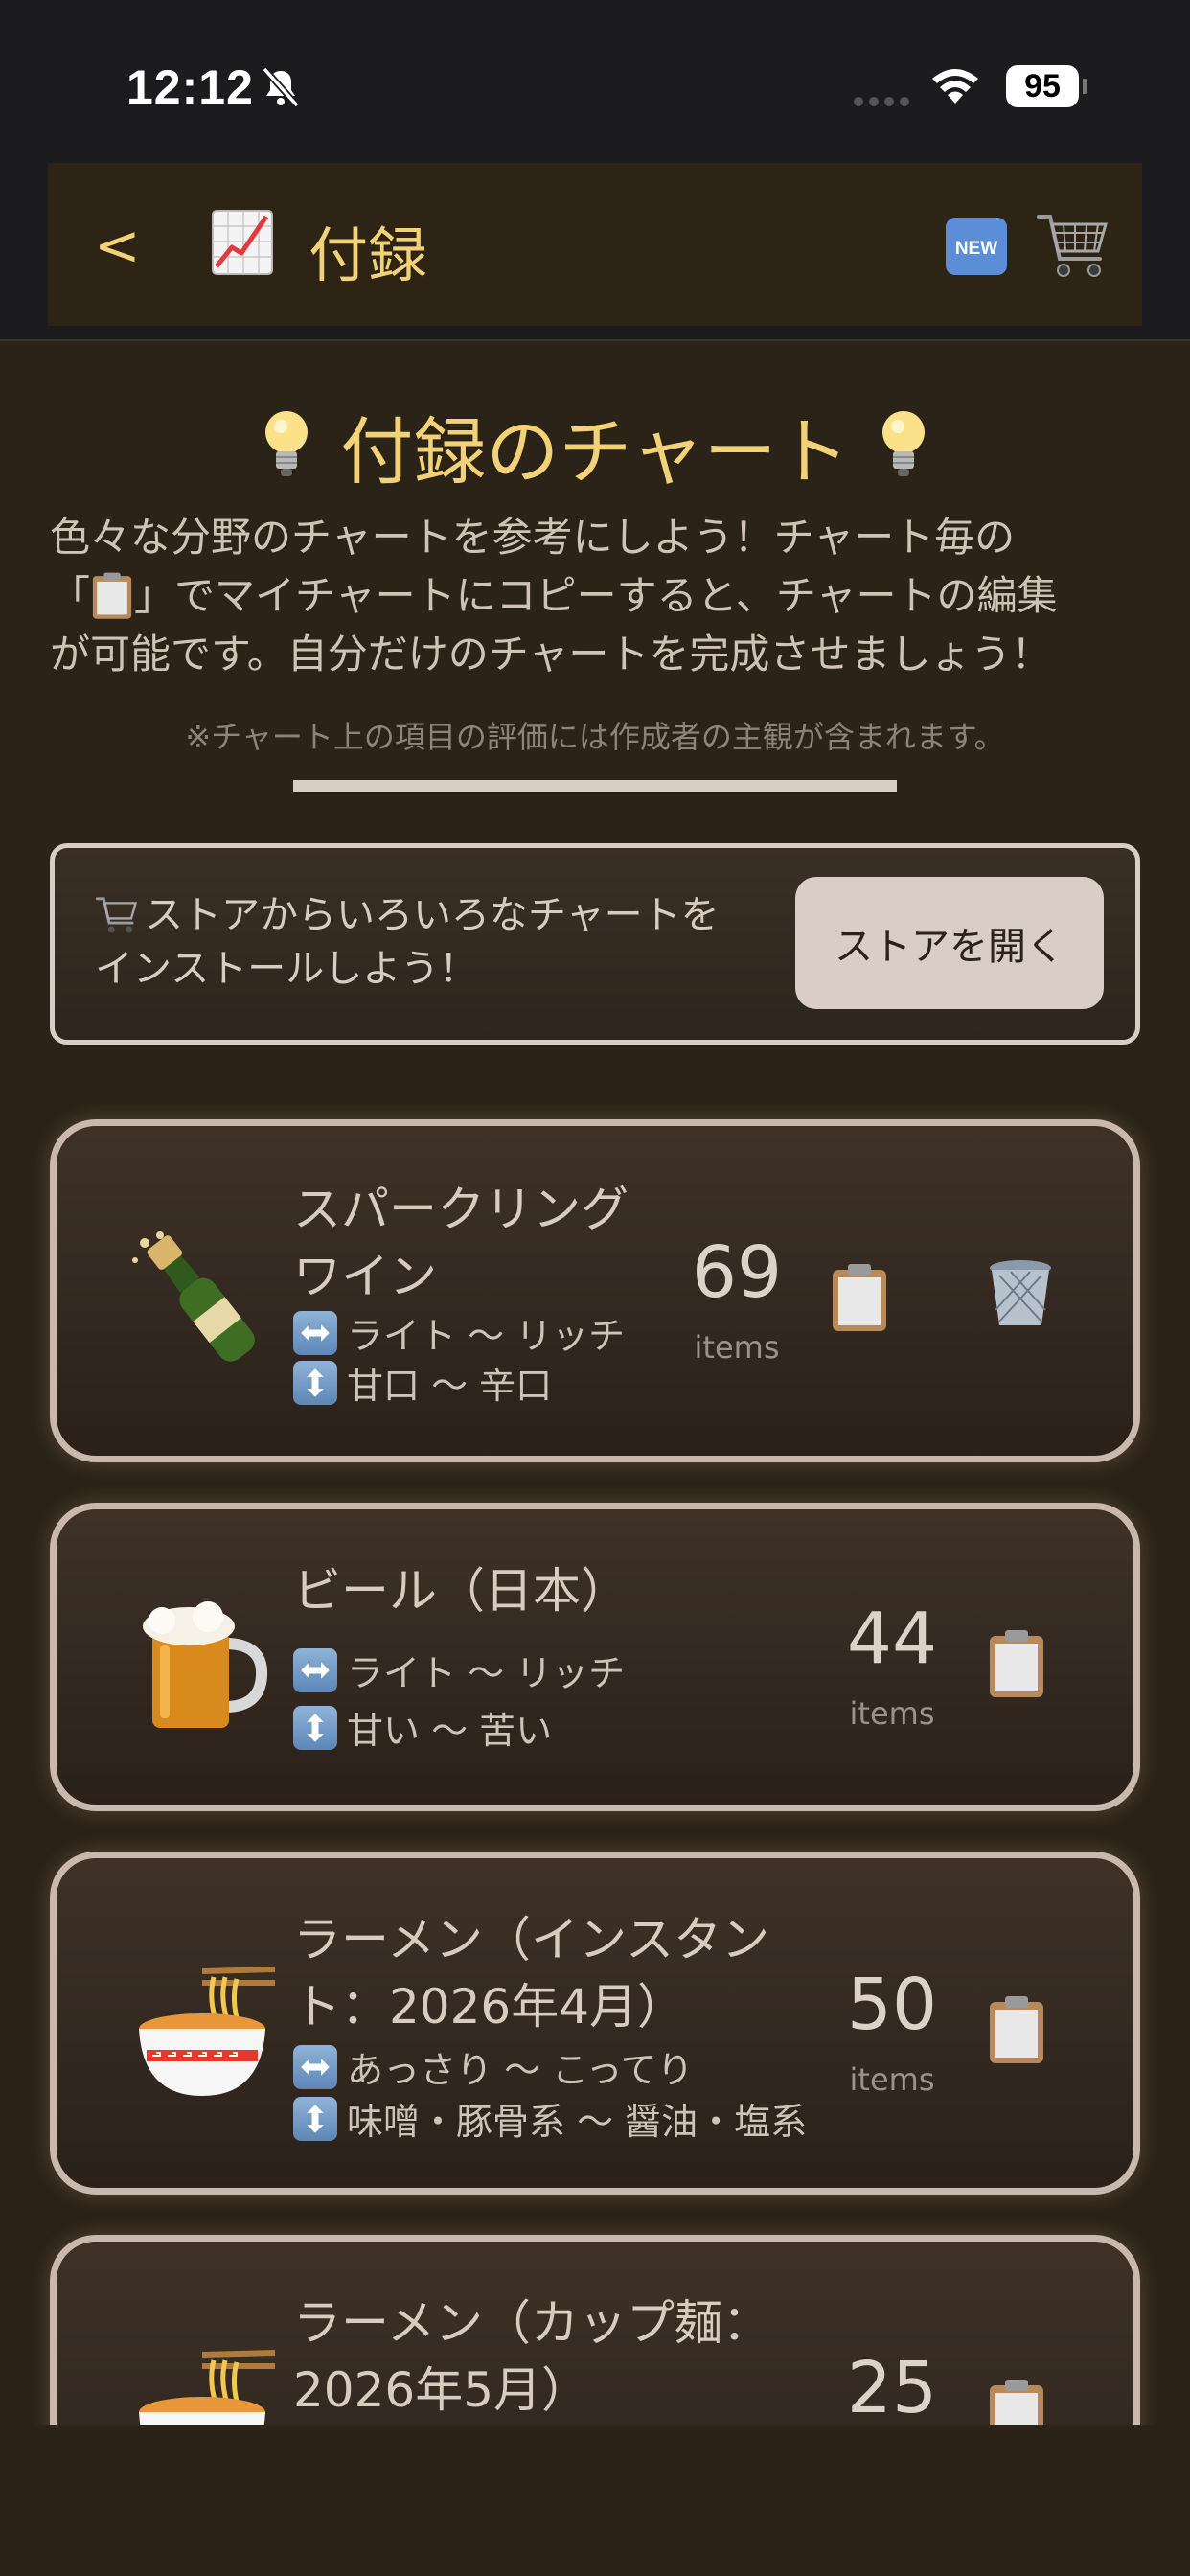 The image size is (1190, 2576). I want to click on store-text-2: インストールしよう！, so click(287, 969).